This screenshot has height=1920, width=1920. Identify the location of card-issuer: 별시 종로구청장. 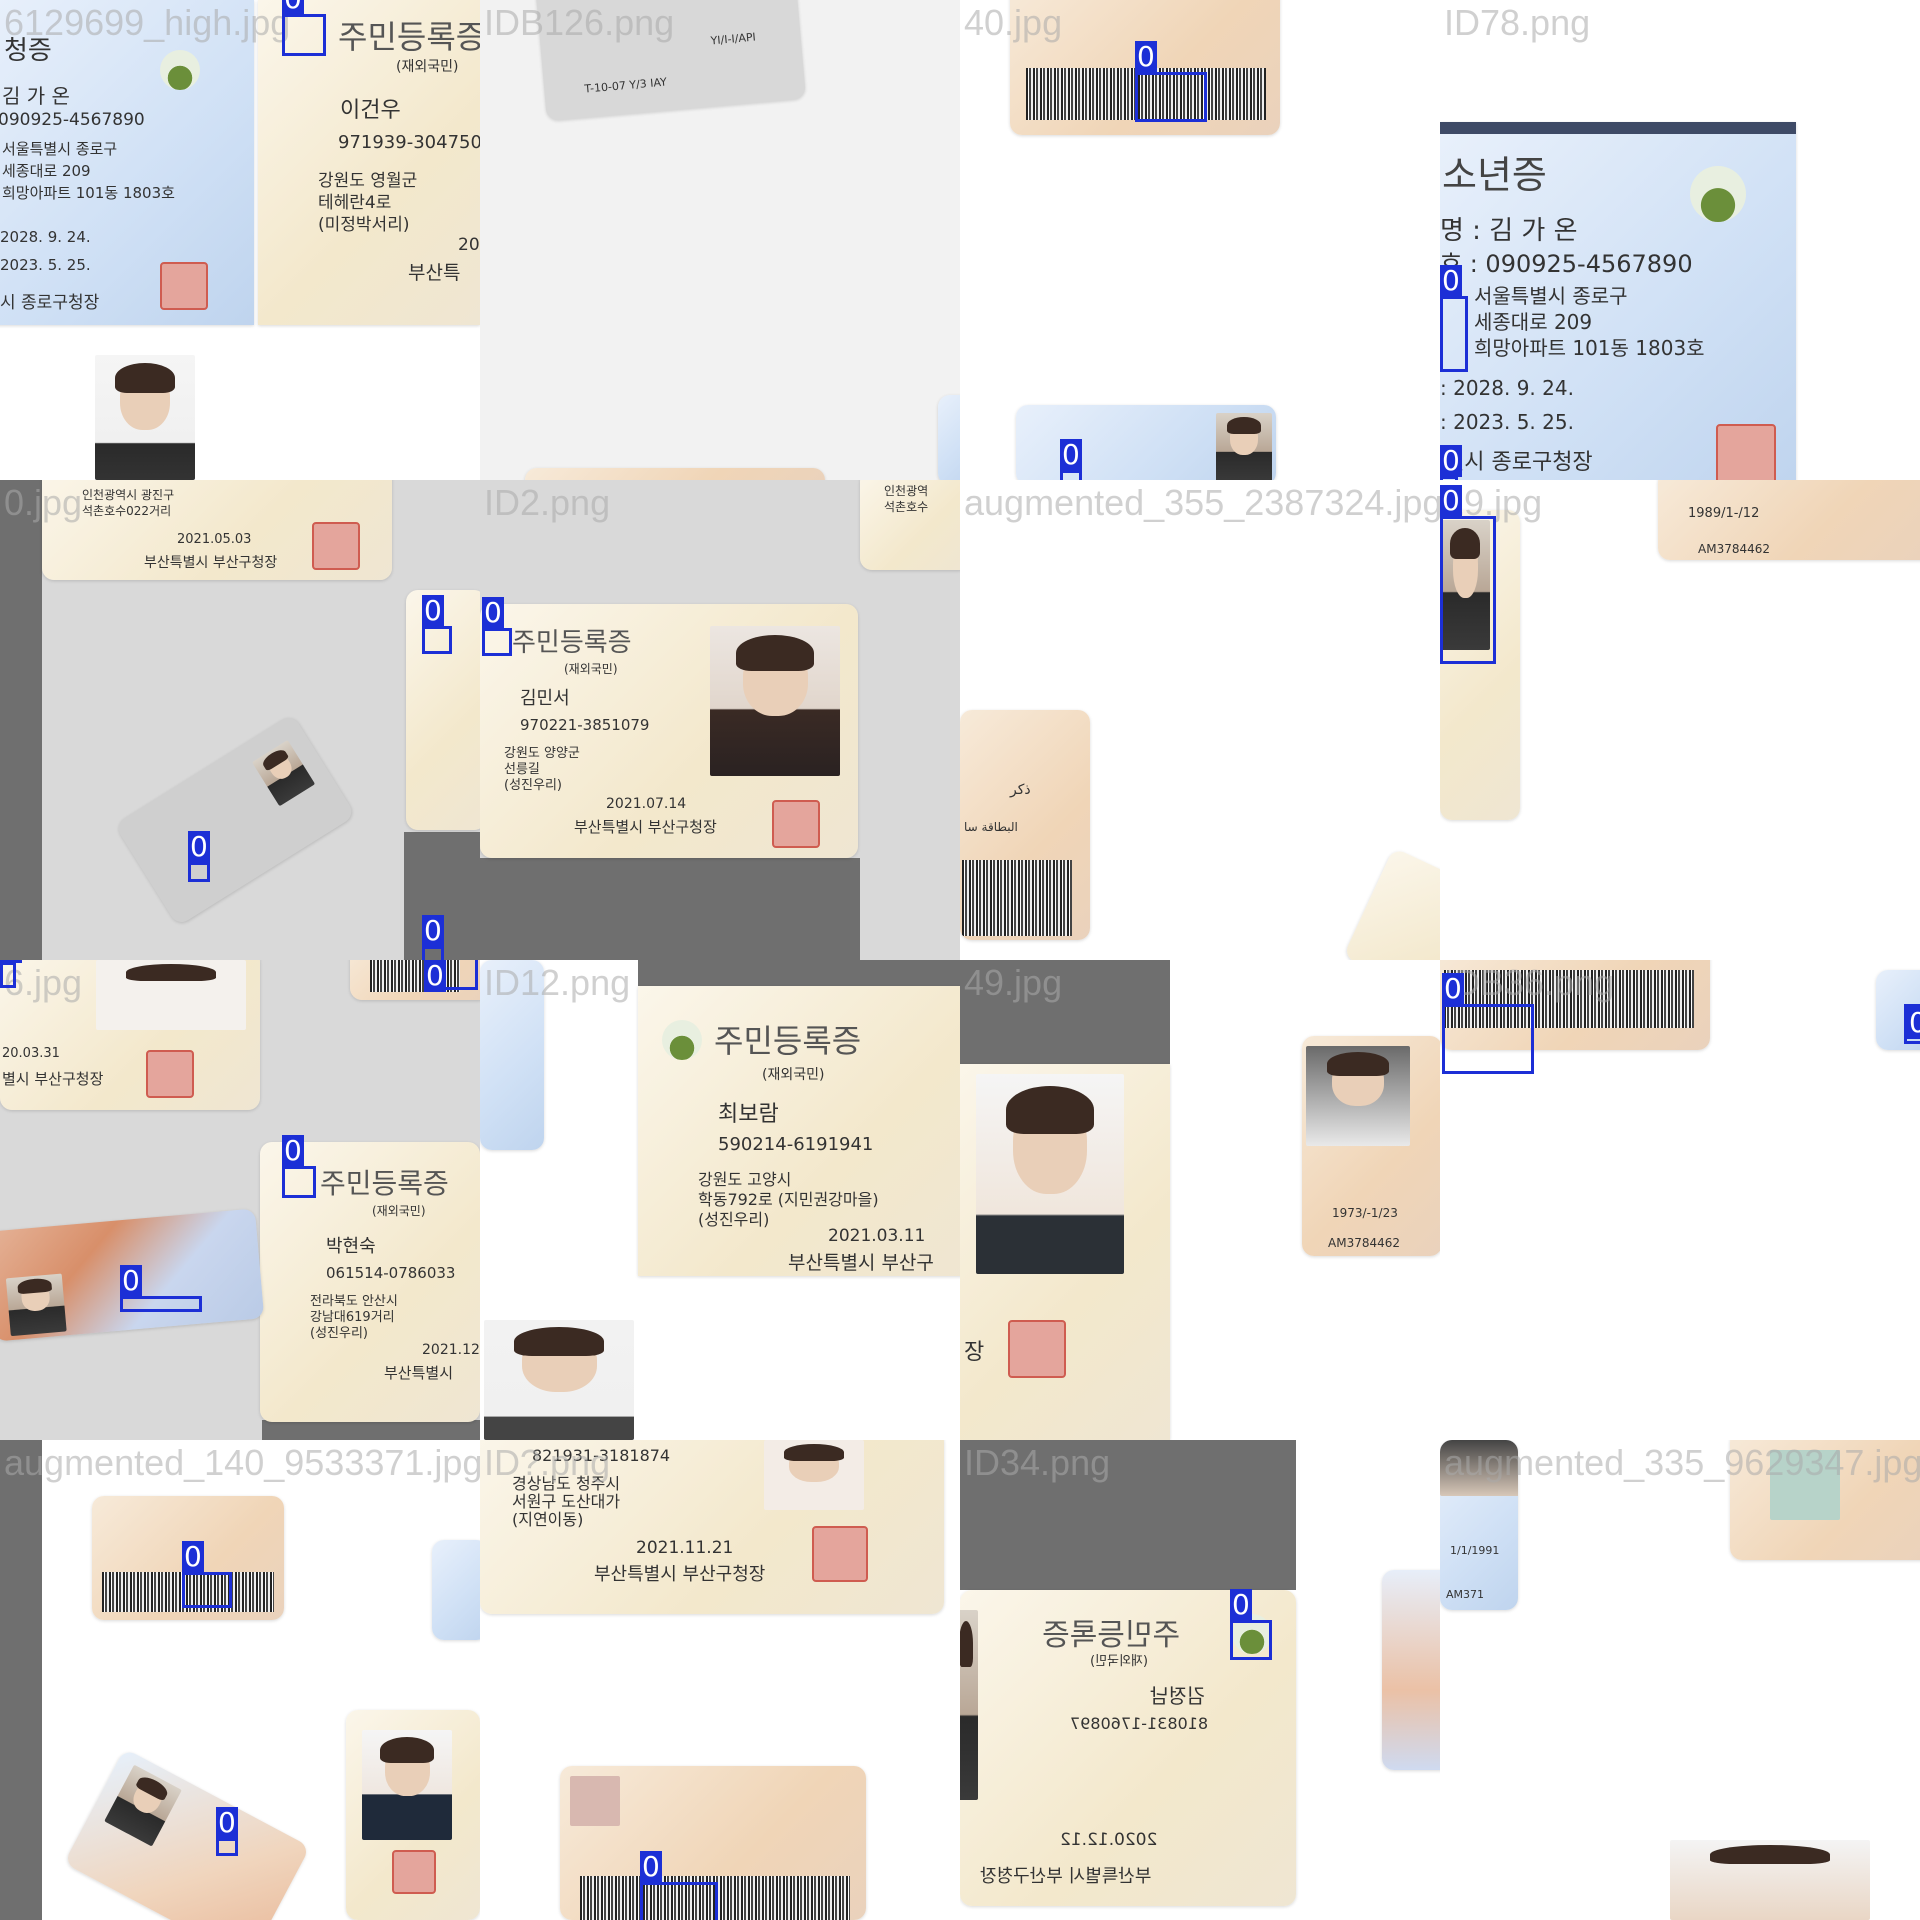
(1518, 462).